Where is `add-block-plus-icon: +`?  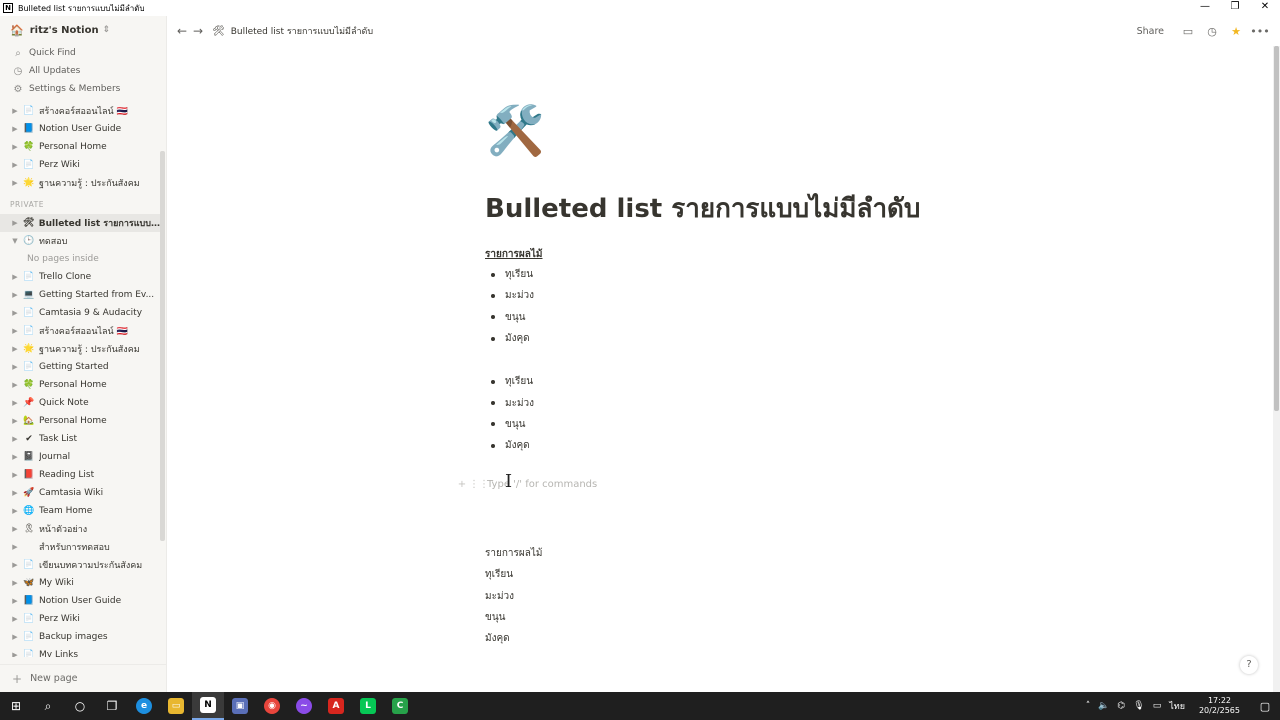
add-block-plus-icon: + is located at coordinates (462, 484).